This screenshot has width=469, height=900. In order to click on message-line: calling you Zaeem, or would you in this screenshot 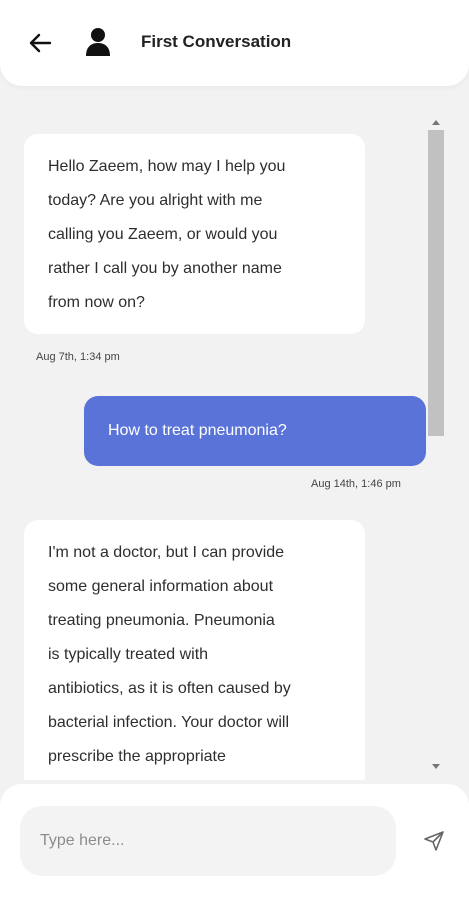, I will do `click(163, 234)`.